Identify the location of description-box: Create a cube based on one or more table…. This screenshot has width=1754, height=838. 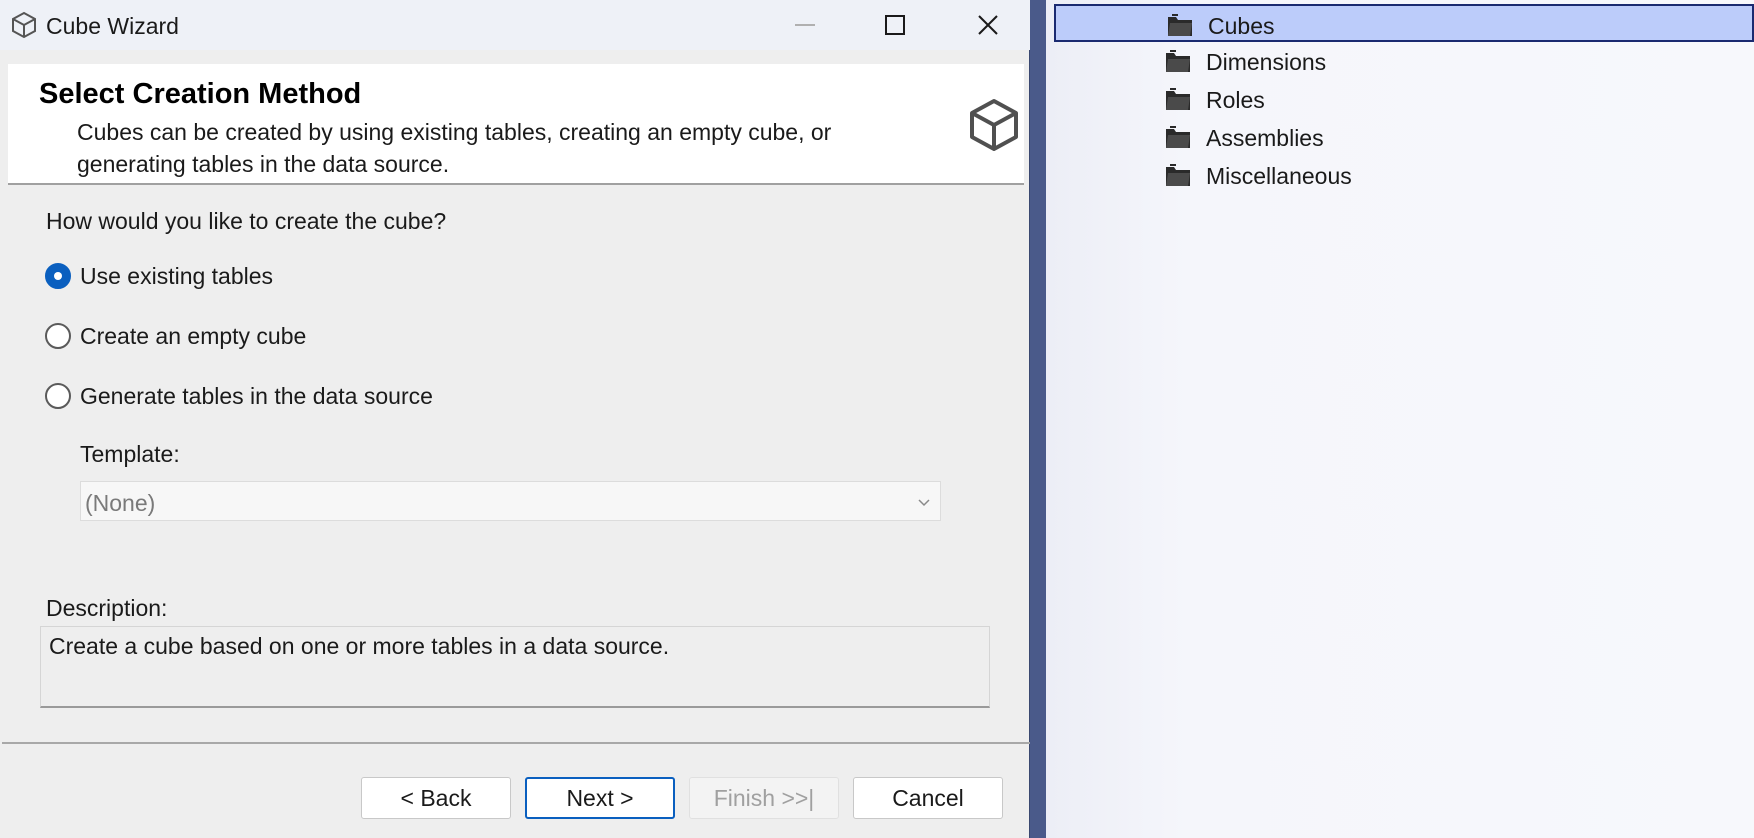
(515, 667).